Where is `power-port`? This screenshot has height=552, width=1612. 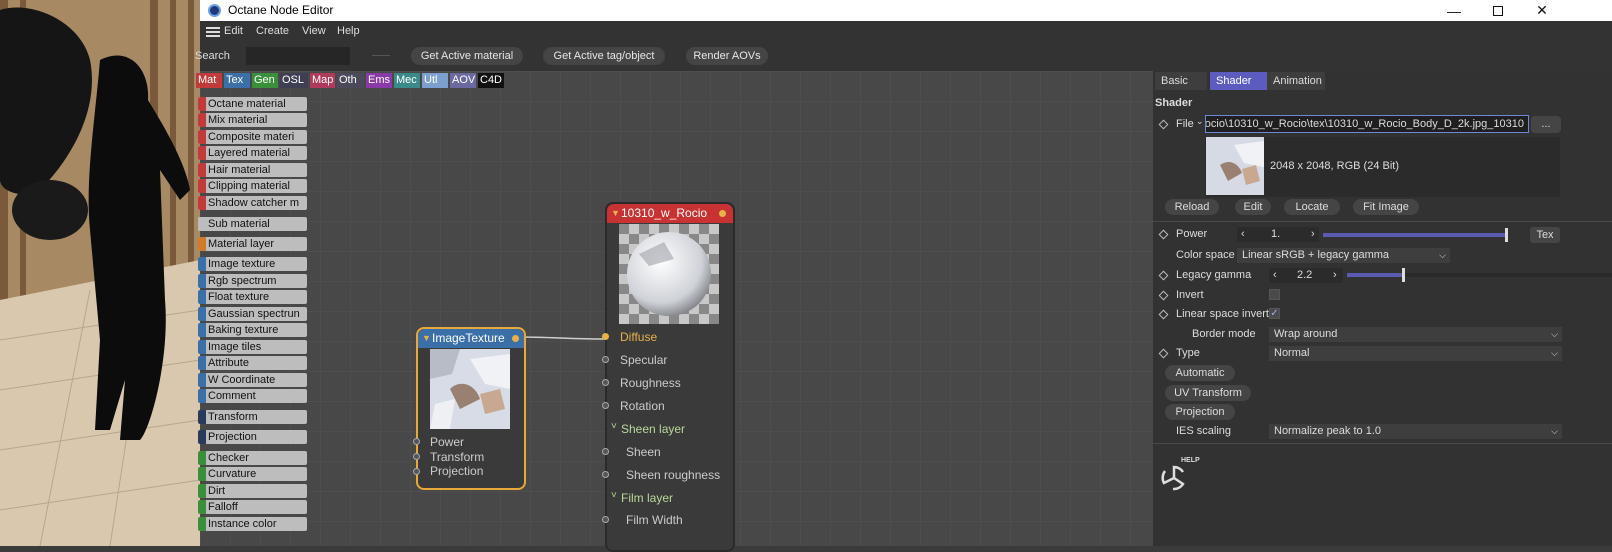
power-port is located at coordinates (416, 441).